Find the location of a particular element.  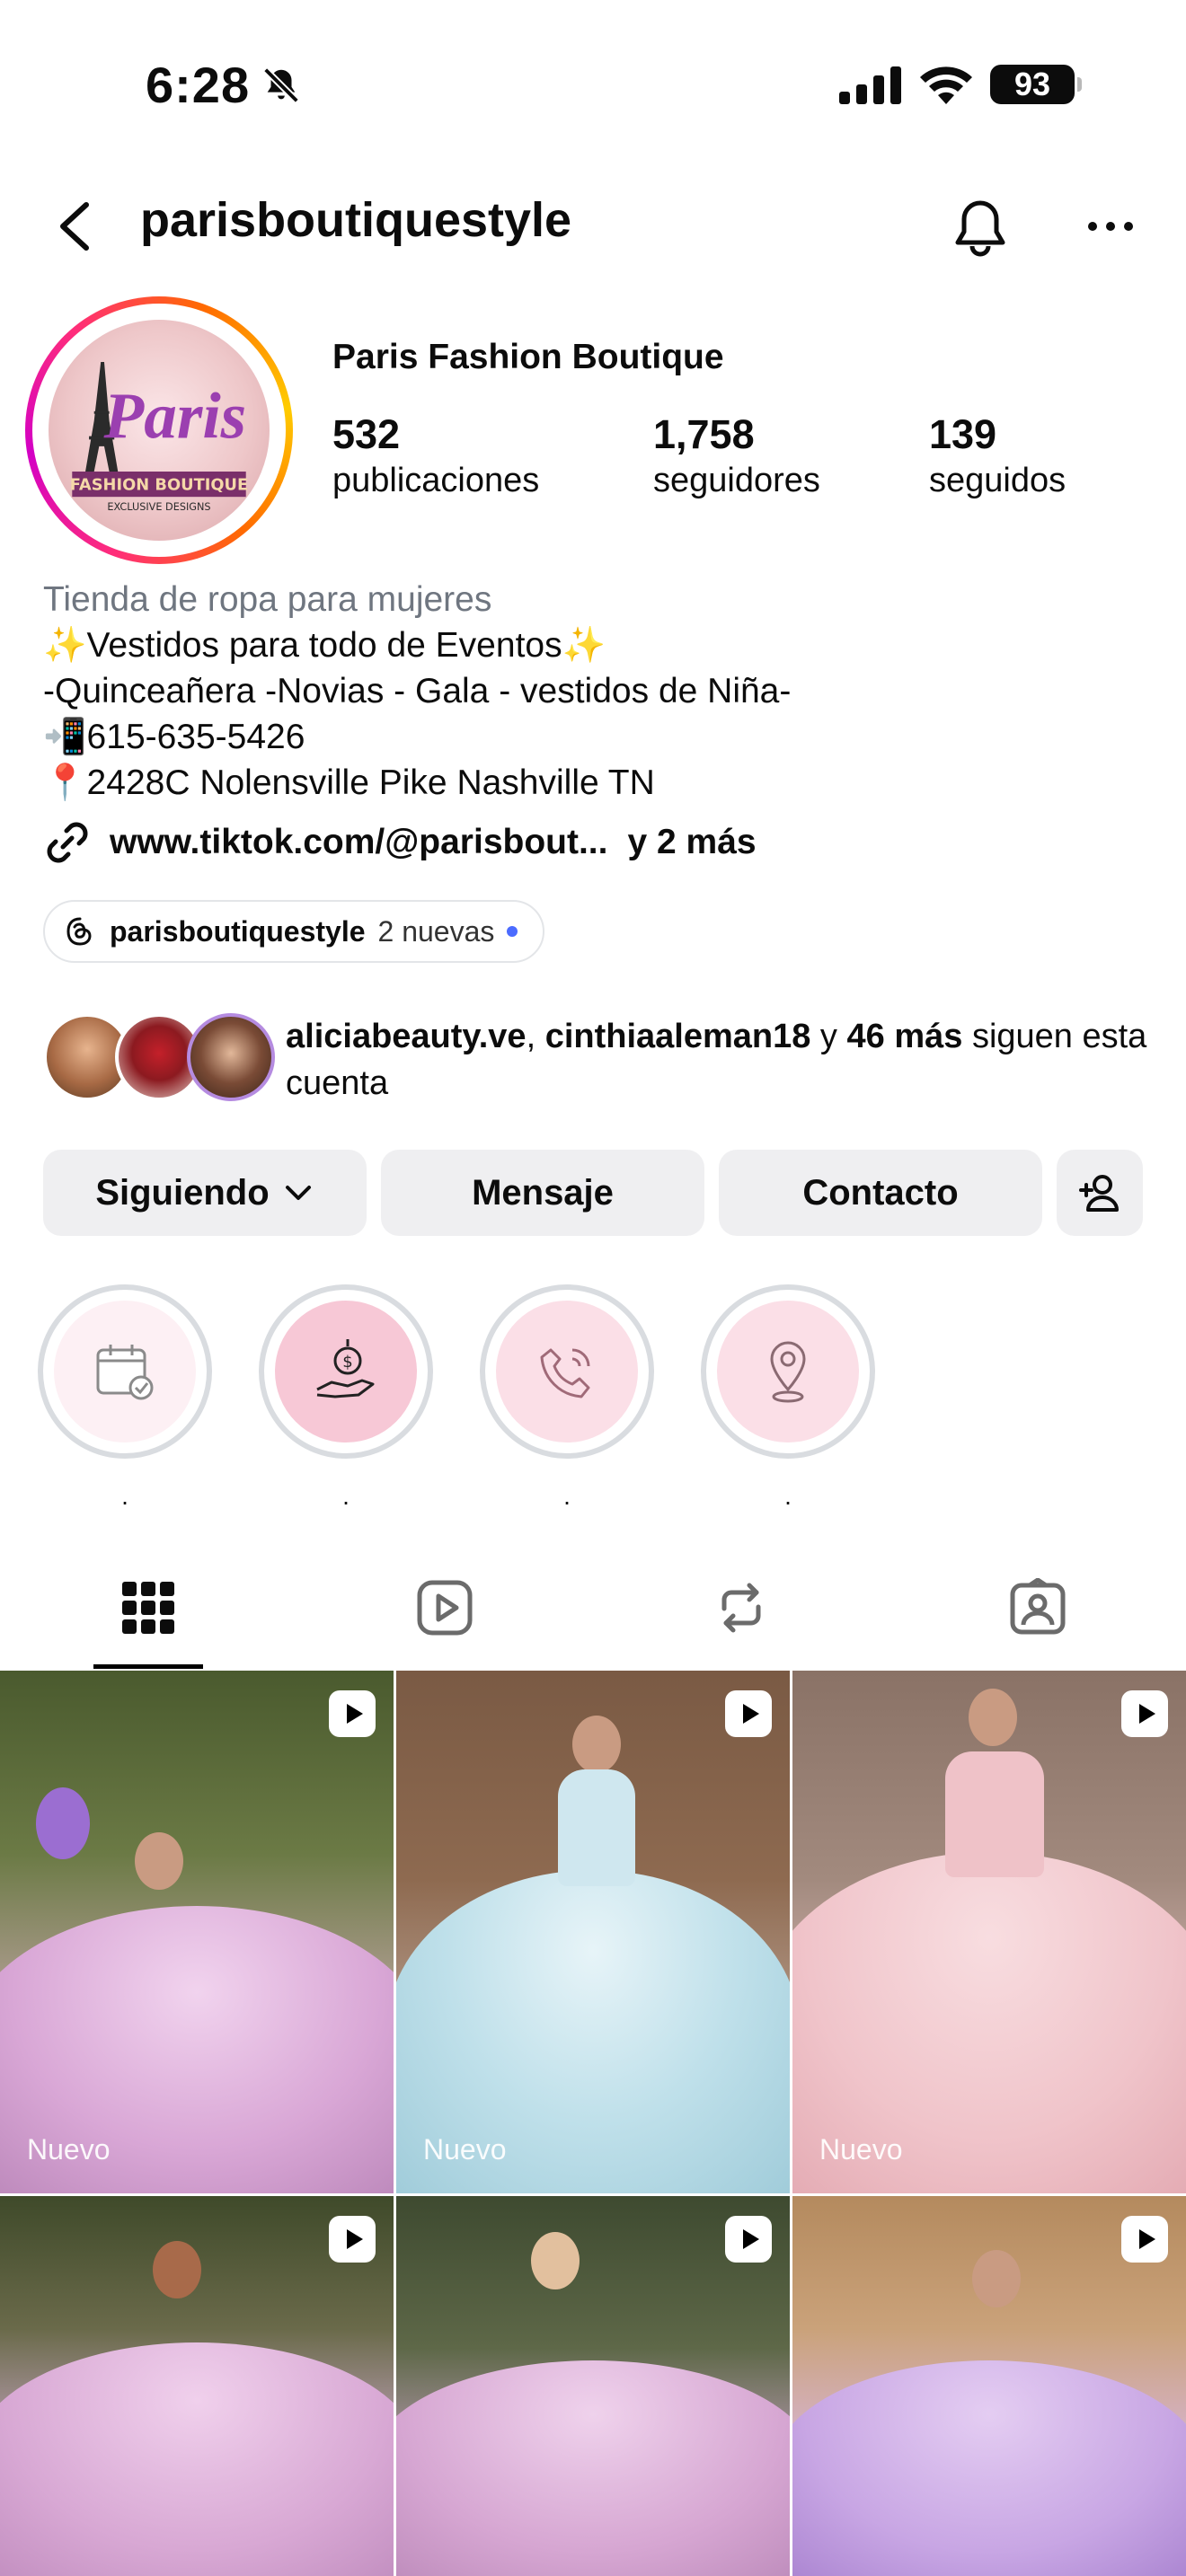

profile-avatar-story-ring: Paris FASHION BOUTIQUE EXCLUSIVE DESIGNS is located at coordinates (159, 430).